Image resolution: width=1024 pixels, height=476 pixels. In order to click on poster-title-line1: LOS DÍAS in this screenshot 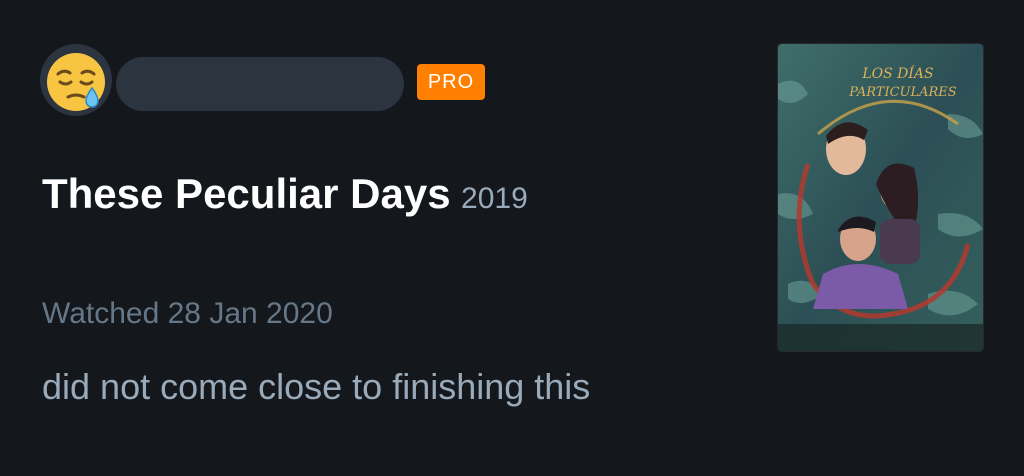, I will do `click(897, 73)`.